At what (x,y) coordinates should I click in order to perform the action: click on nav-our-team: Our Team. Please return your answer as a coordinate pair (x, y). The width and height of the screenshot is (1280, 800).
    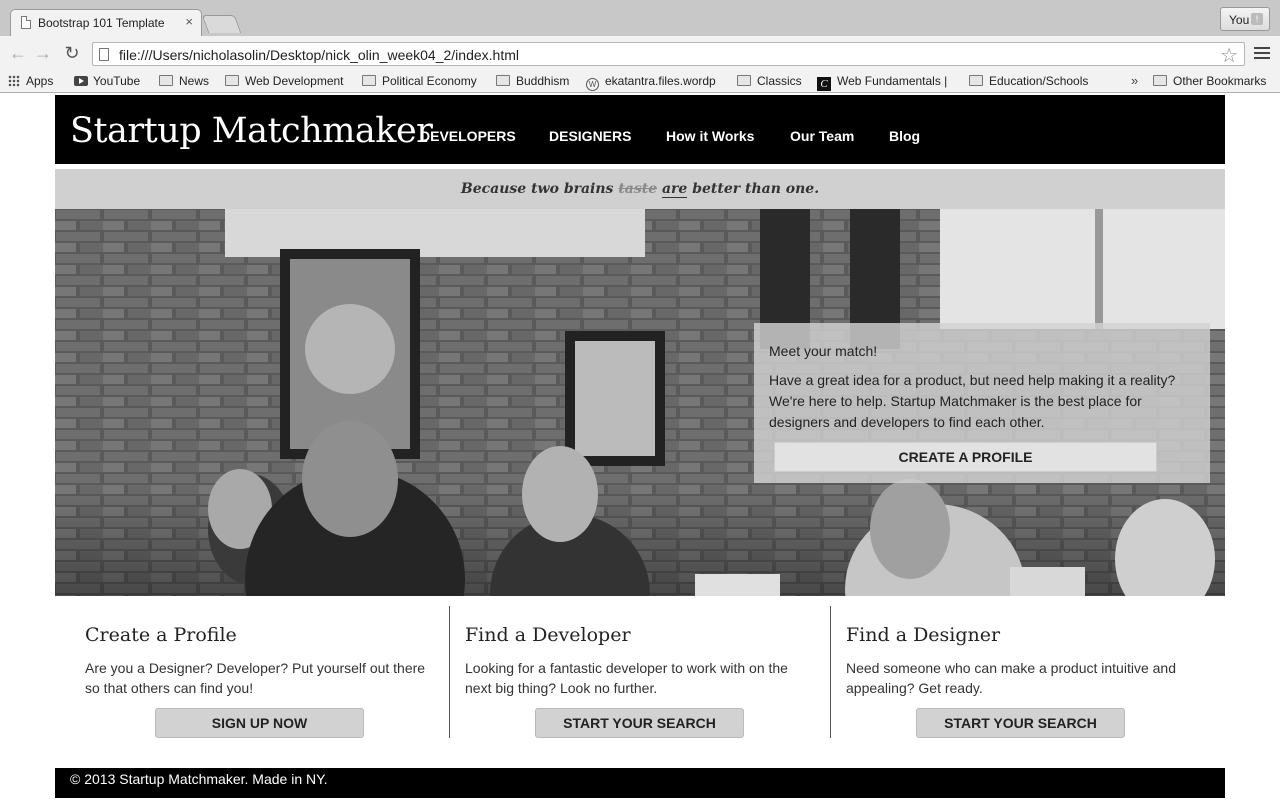
    Looking at the image, I should click on (822, 136).